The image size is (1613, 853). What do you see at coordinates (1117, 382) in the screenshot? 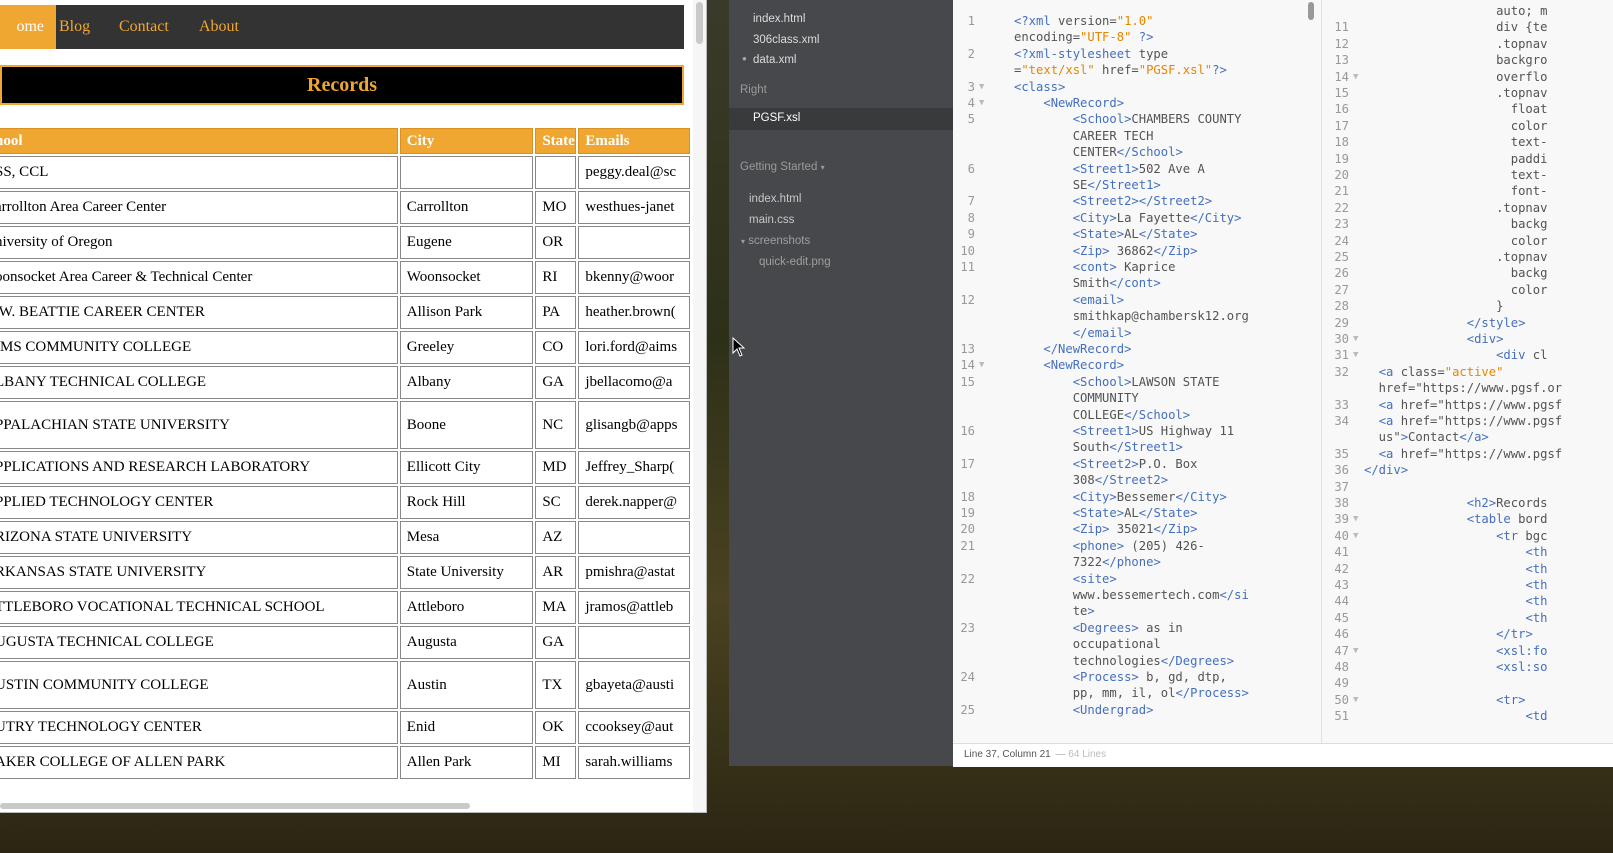
I see `code-line: <School>LAWSON STATE` at bounding box center [1117, 382].